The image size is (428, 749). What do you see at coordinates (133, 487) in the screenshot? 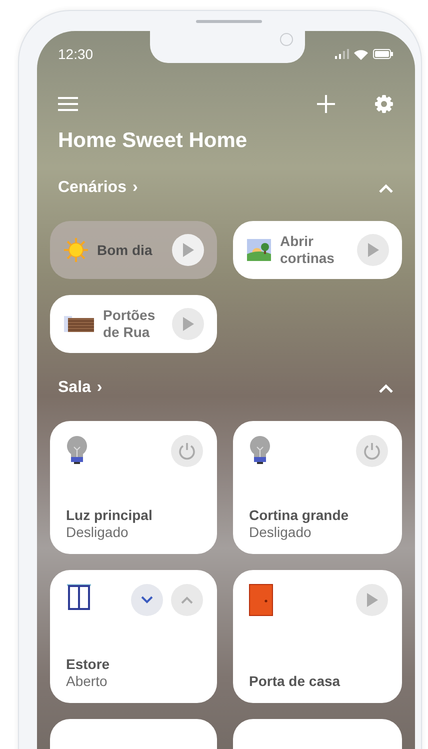
I see `device-card: Luz principal Desligado` at bounding box center [133, 487].